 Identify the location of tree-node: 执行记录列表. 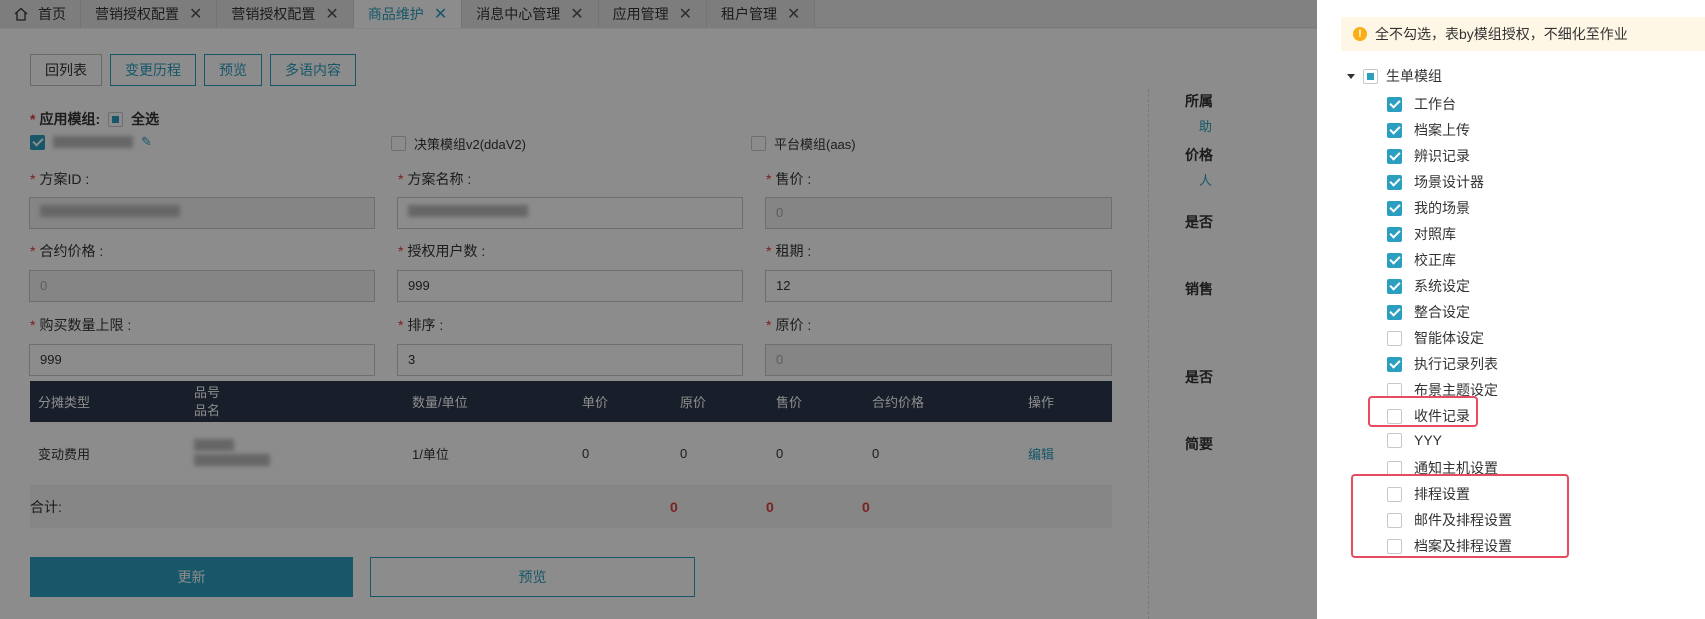
(1442, 364).